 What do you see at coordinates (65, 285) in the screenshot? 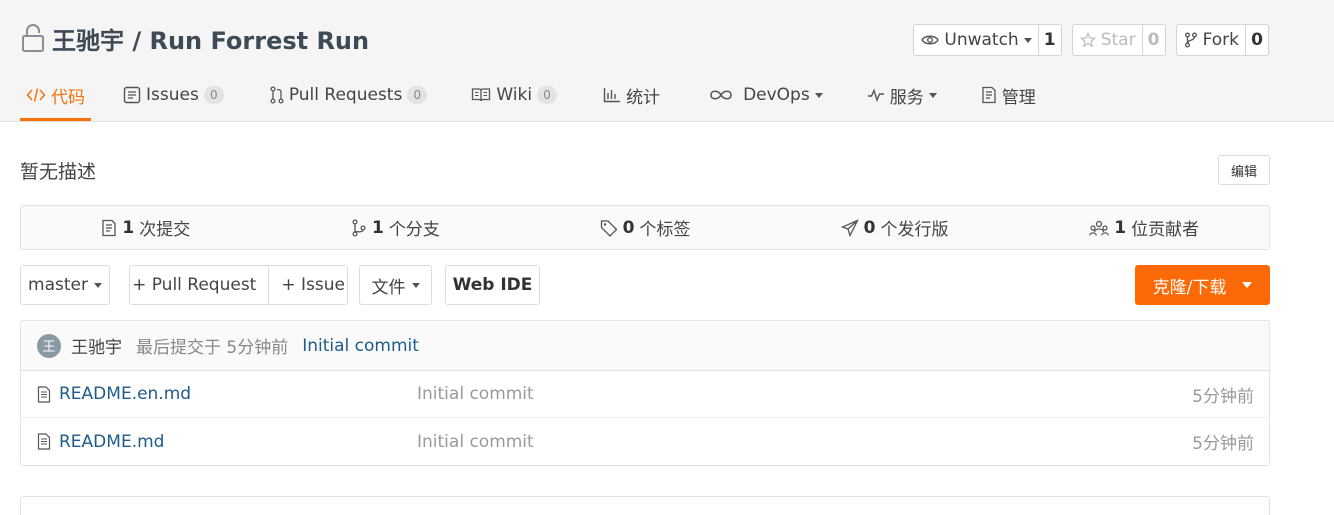
I see `branch-select: master` at bounding box center [65, 285].